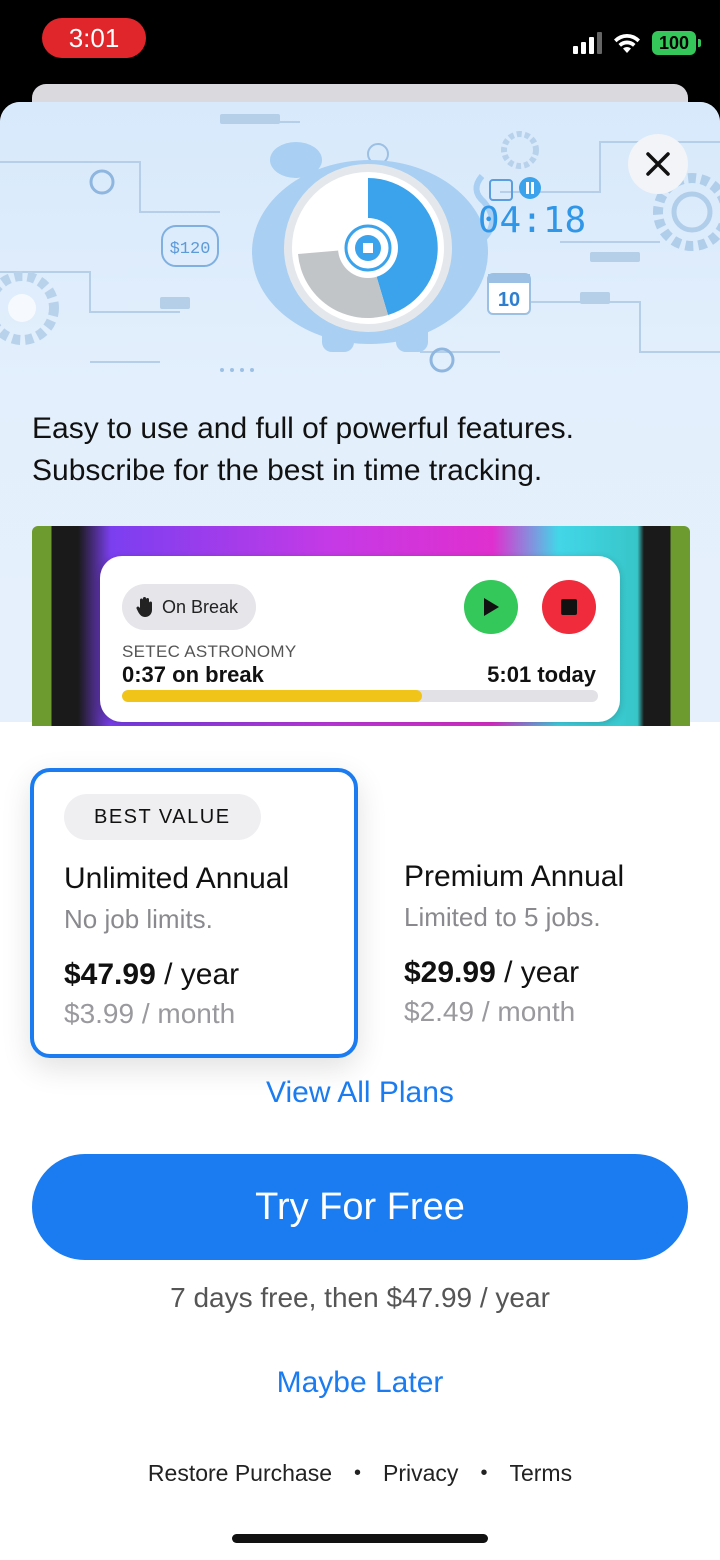 This screenshot has height=1560, width=720. I want to click on plan-price-amount: $29.99, so click(450, 972).